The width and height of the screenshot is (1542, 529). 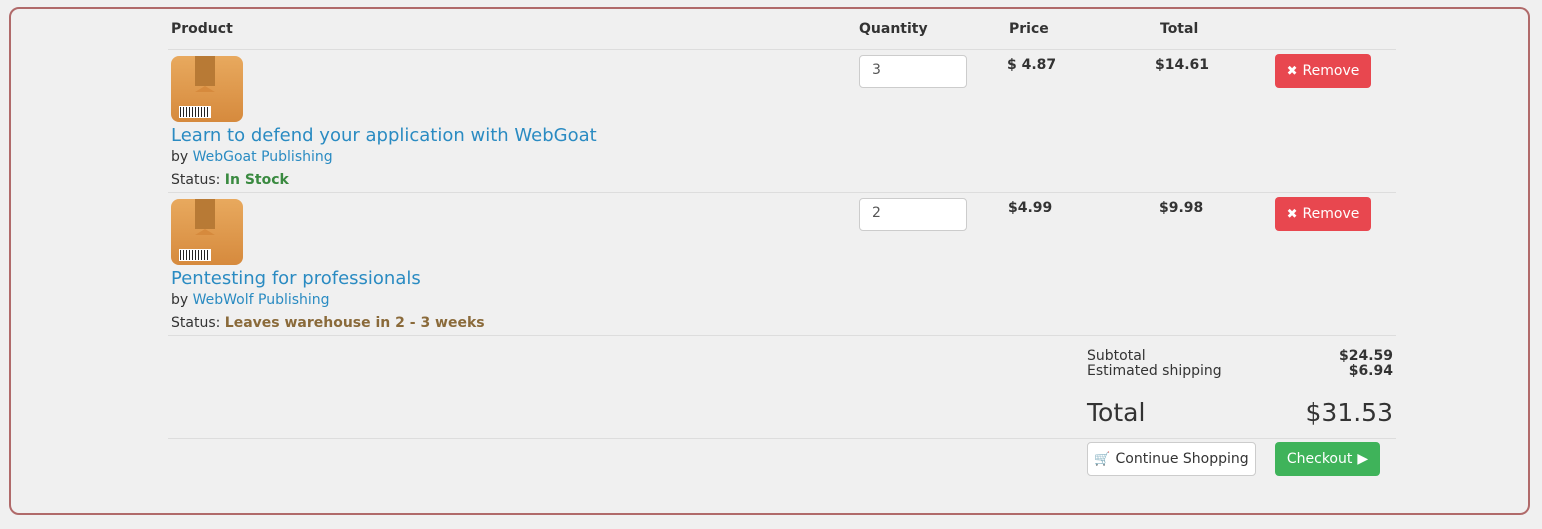 I want to click on status-value: In Stock, so click(x=256, y=180).